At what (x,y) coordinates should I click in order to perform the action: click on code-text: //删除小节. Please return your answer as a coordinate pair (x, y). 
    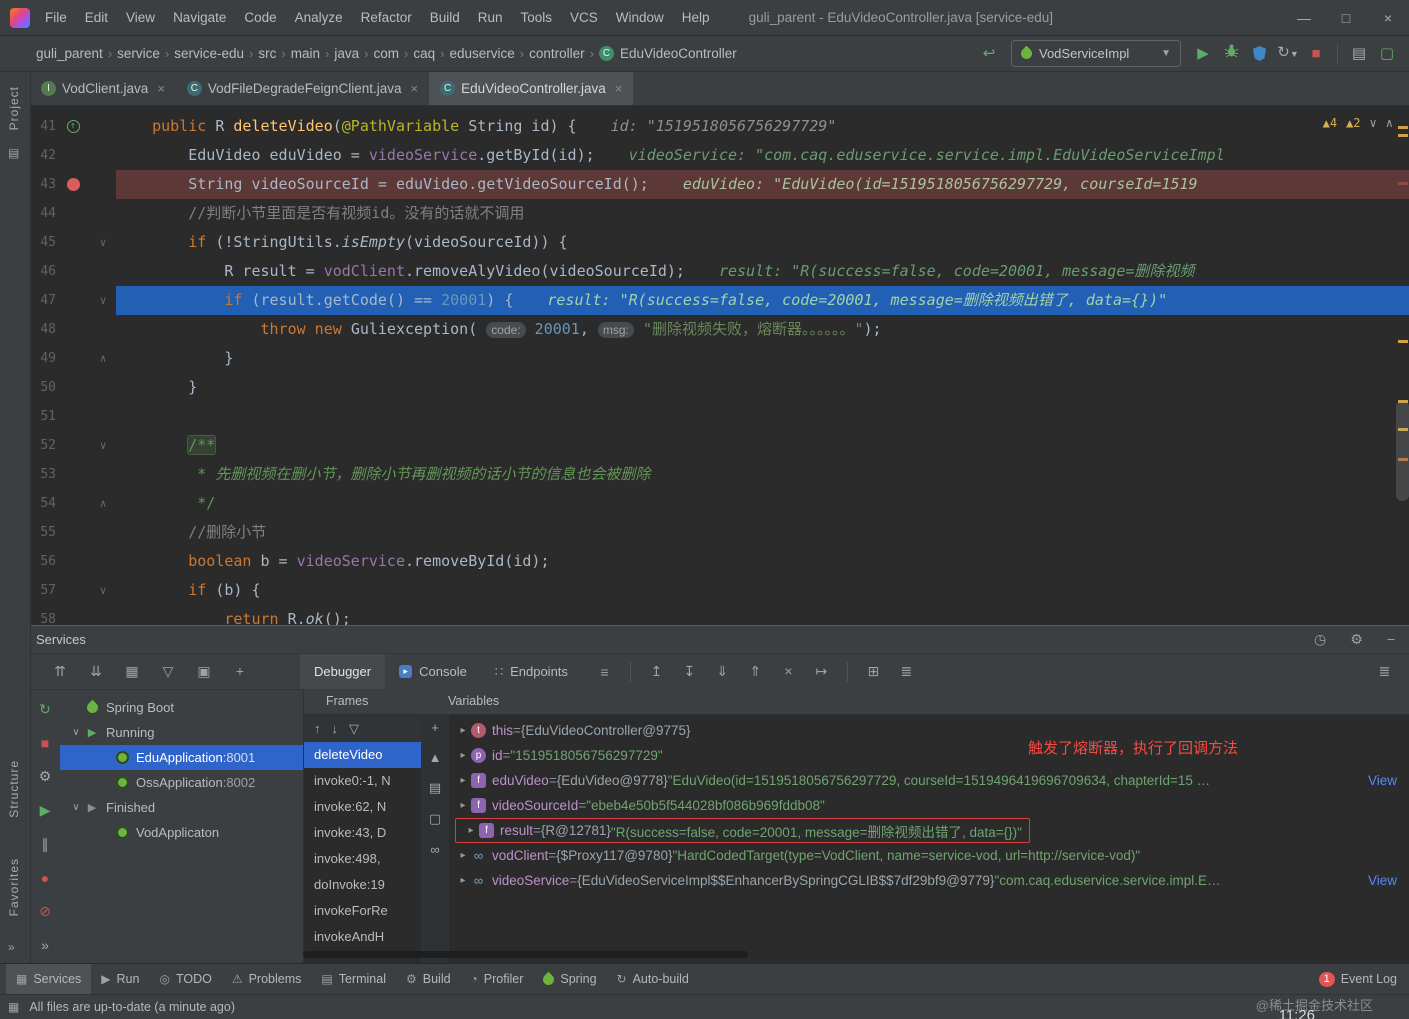
    Looking at the image, I should click on (762, 532).